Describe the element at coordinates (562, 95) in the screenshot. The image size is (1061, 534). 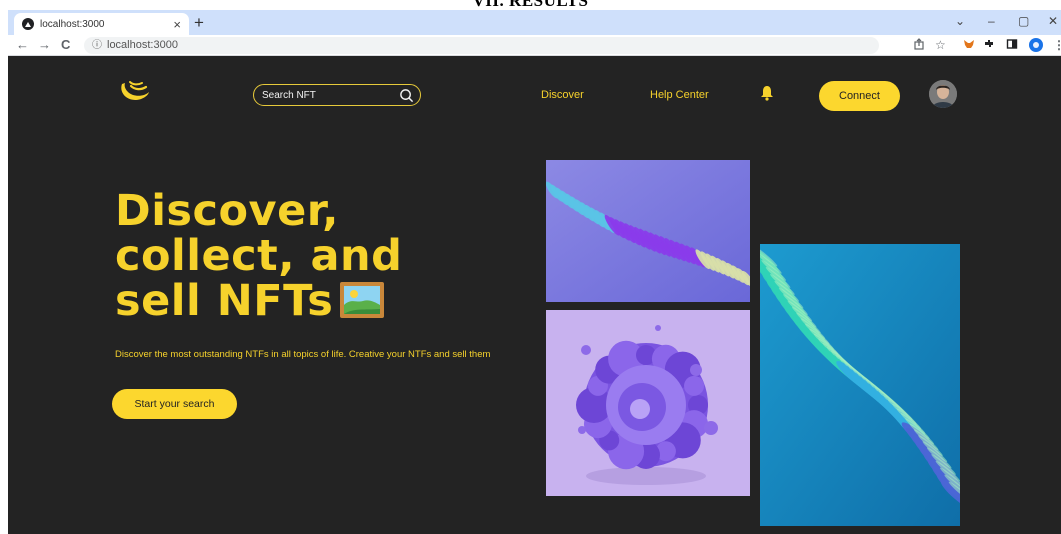
I see `nav-discover-link: Discover` at that location.